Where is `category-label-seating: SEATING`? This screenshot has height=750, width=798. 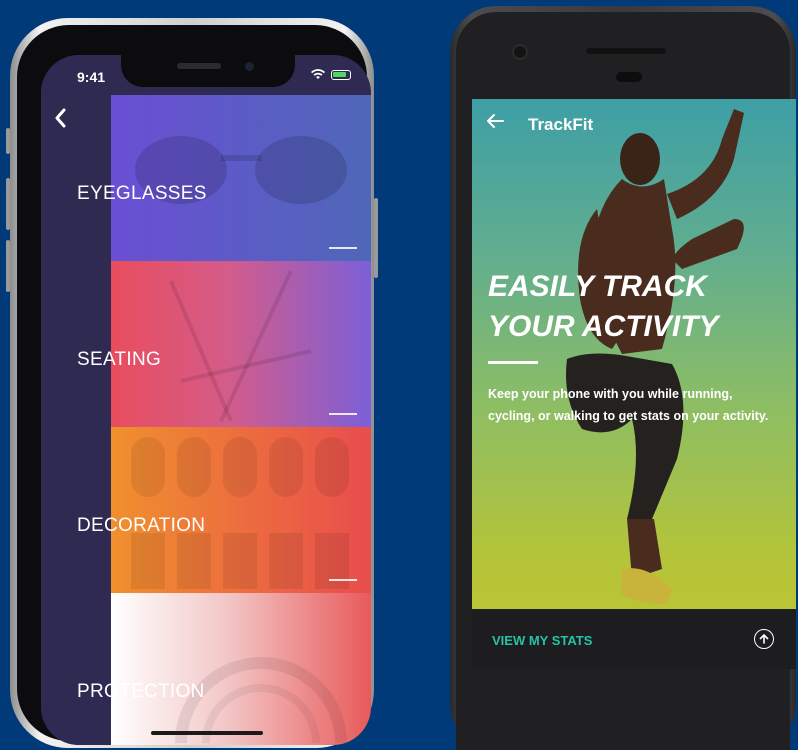
category-label-seating: SEATING is located at coordinates (119, 359).